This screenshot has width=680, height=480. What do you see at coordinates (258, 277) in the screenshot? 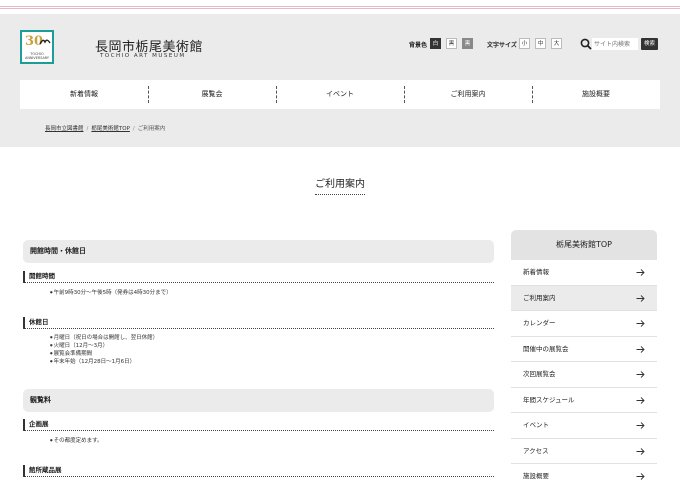
I see `subheading-opening-hours: 開館時間` at bounding box center [258, 277].